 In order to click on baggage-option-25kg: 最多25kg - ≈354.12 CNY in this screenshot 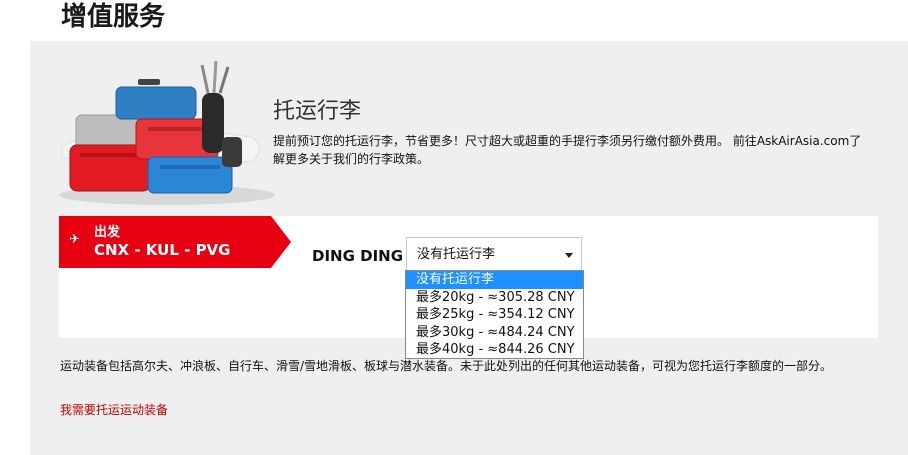, I will do `click(494, 315)`.